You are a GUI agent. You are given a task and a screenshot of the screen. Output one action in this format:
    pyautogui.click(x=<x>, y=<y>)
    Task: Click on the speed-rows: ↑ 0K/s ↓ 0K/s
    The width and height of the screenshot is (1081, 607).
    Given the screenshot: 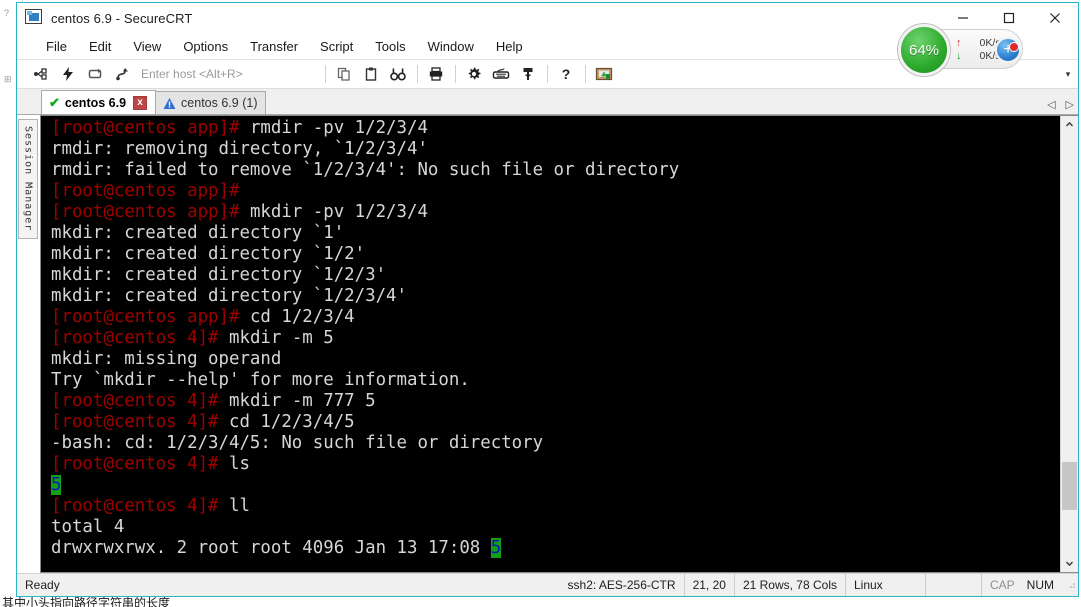 What is the action you would take?
    pyautogui.click(x=978, y=49)
    